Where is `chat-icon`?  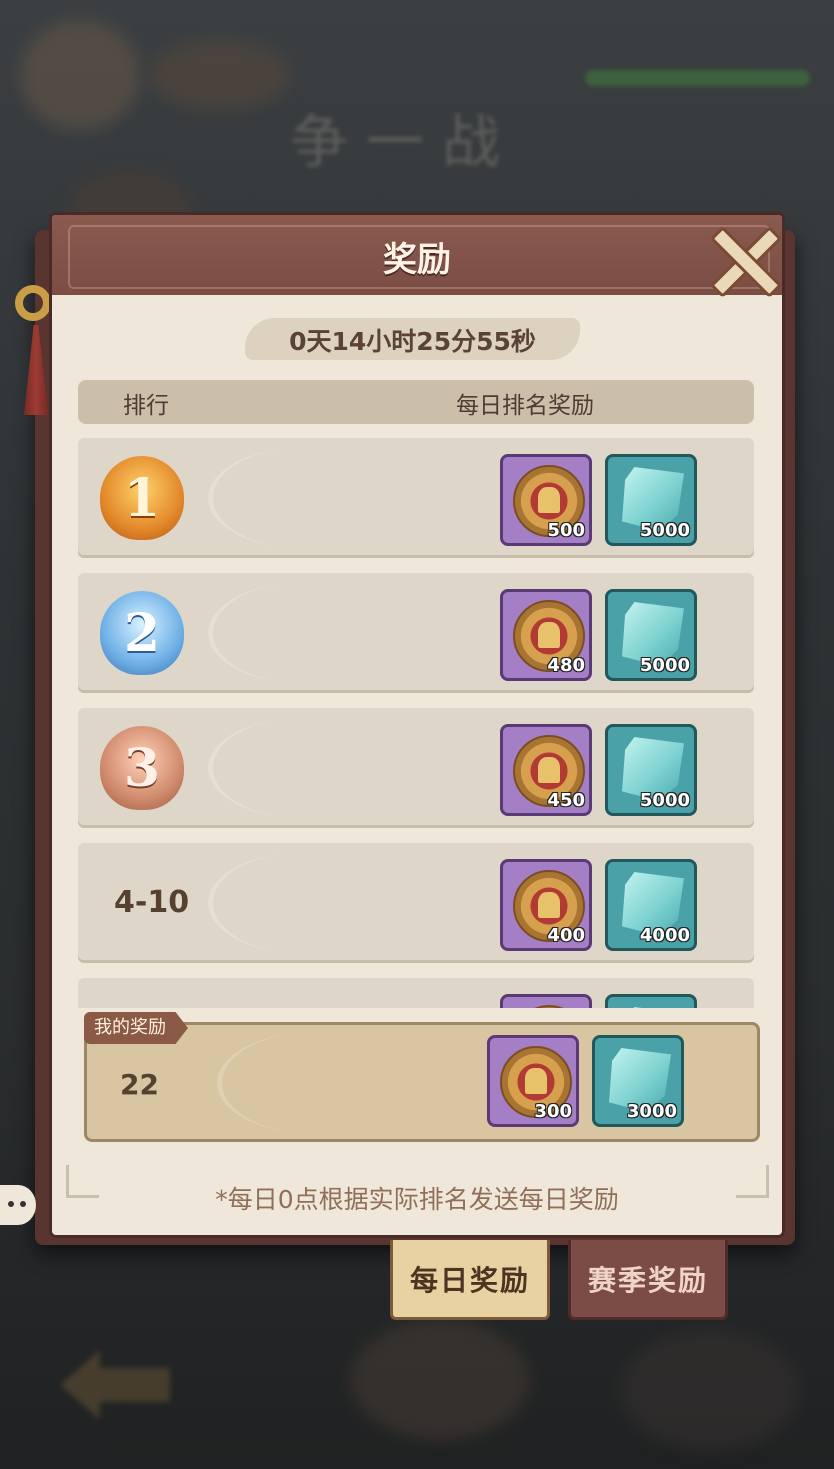 chat-icon is located at coordinates (18, 1205).